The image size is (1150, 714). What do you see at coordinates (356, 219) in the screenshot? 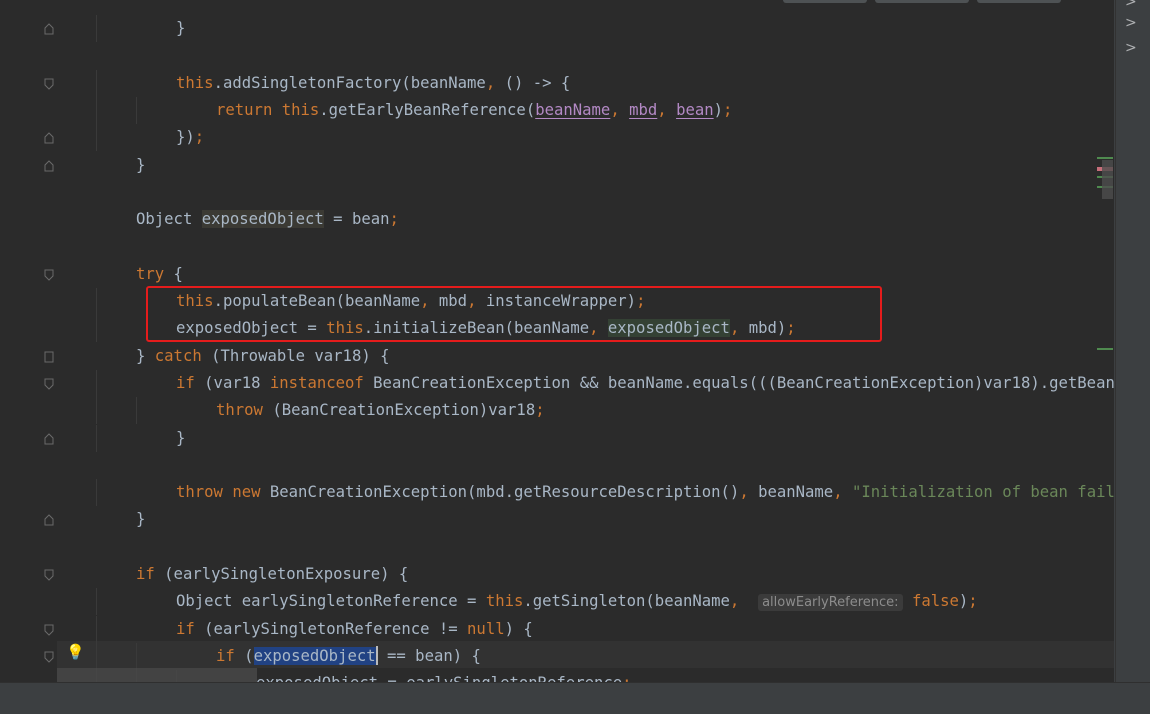
I see `code-token: = bean` at bounding box center [356, 219].